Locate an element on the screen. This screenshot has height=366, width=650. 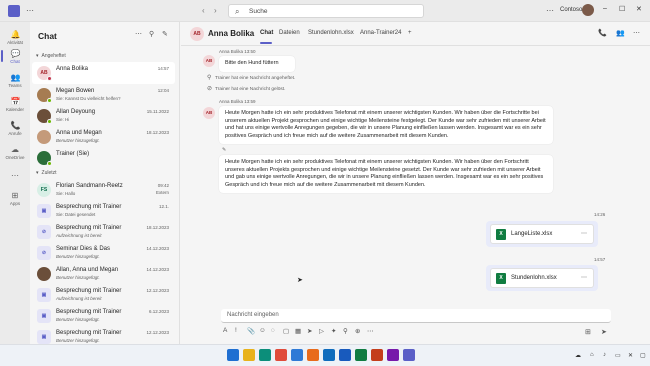
composer-tool-icon: ➤ is located at coordinates (309, 331).